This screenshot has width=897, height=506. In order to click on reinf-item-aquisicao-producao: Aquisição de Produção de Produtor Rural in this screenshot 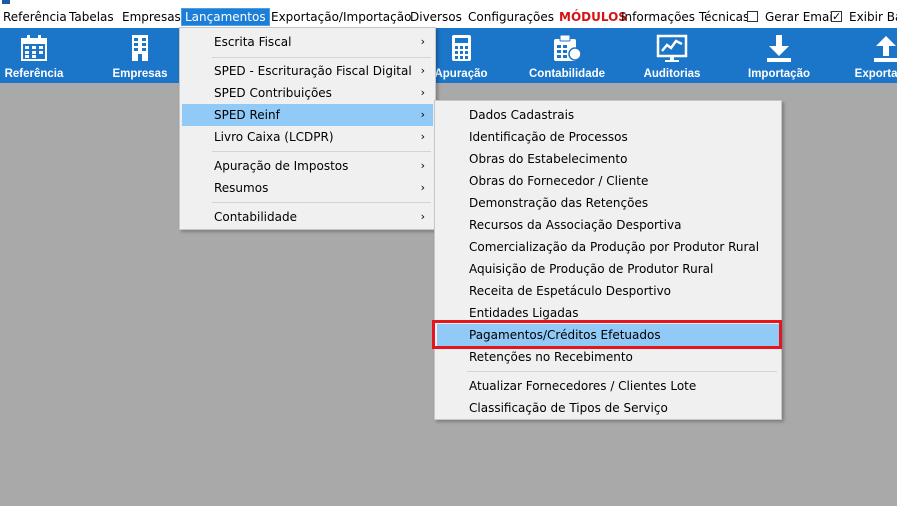, I will do `click(608, 269)`.